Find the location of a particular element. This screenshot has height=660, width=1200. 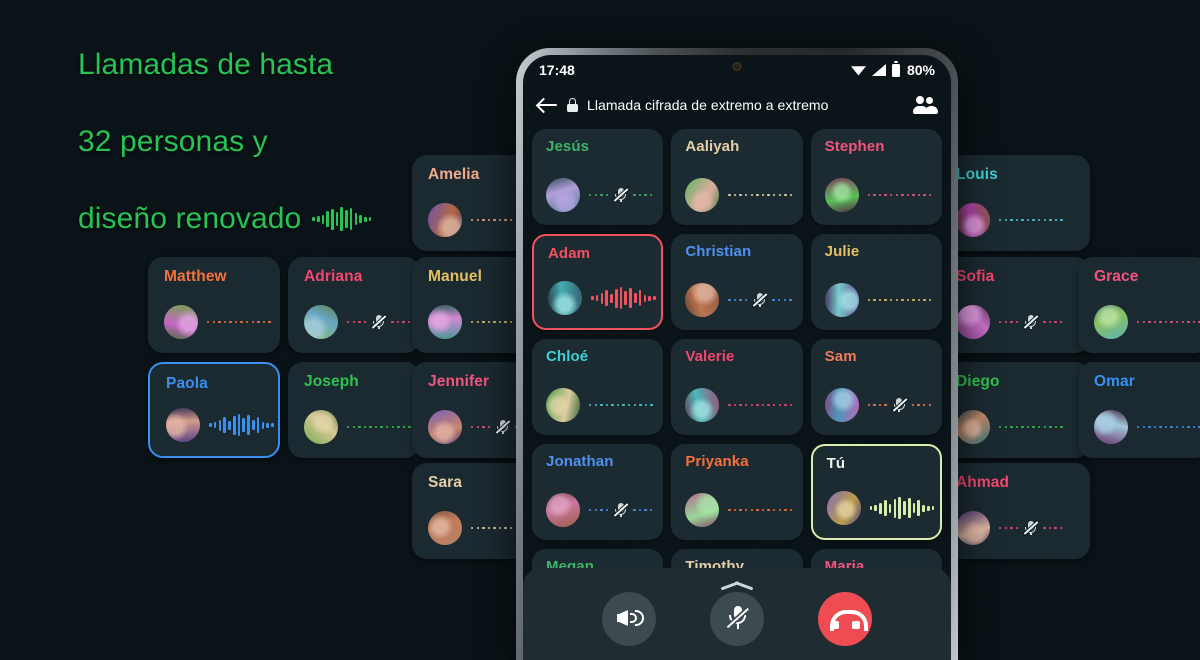

participant-tile: Valerie is located at coordinates (737, 387).